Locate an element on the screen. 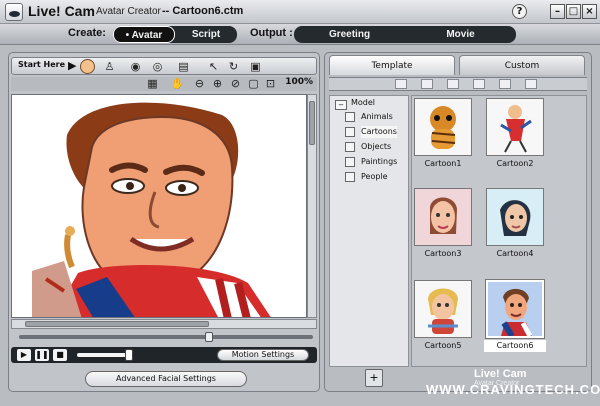 The width and height of the screenshot is (600, 406). cartoon4-thumbnail is located at coordinates (515, 217).